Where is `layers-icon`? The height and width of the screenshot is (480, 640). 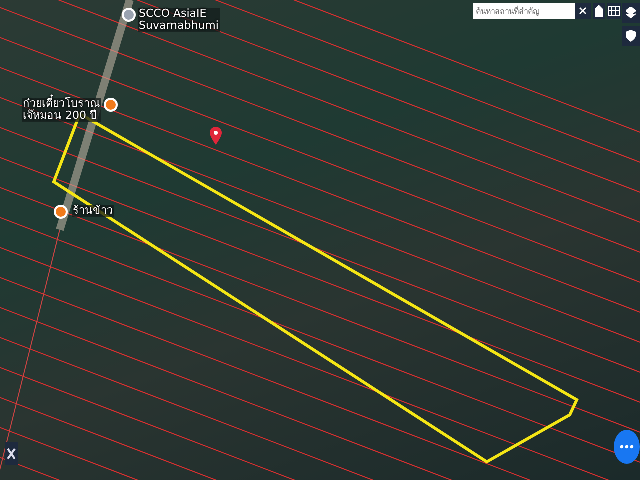 layers-icon is located at coordinates (631, 13).